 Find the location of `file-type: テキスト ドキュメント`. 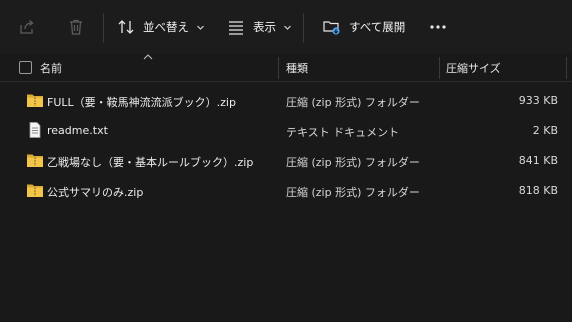

file-type: テキスト ドキュメント is located at coordinates (343, 132).